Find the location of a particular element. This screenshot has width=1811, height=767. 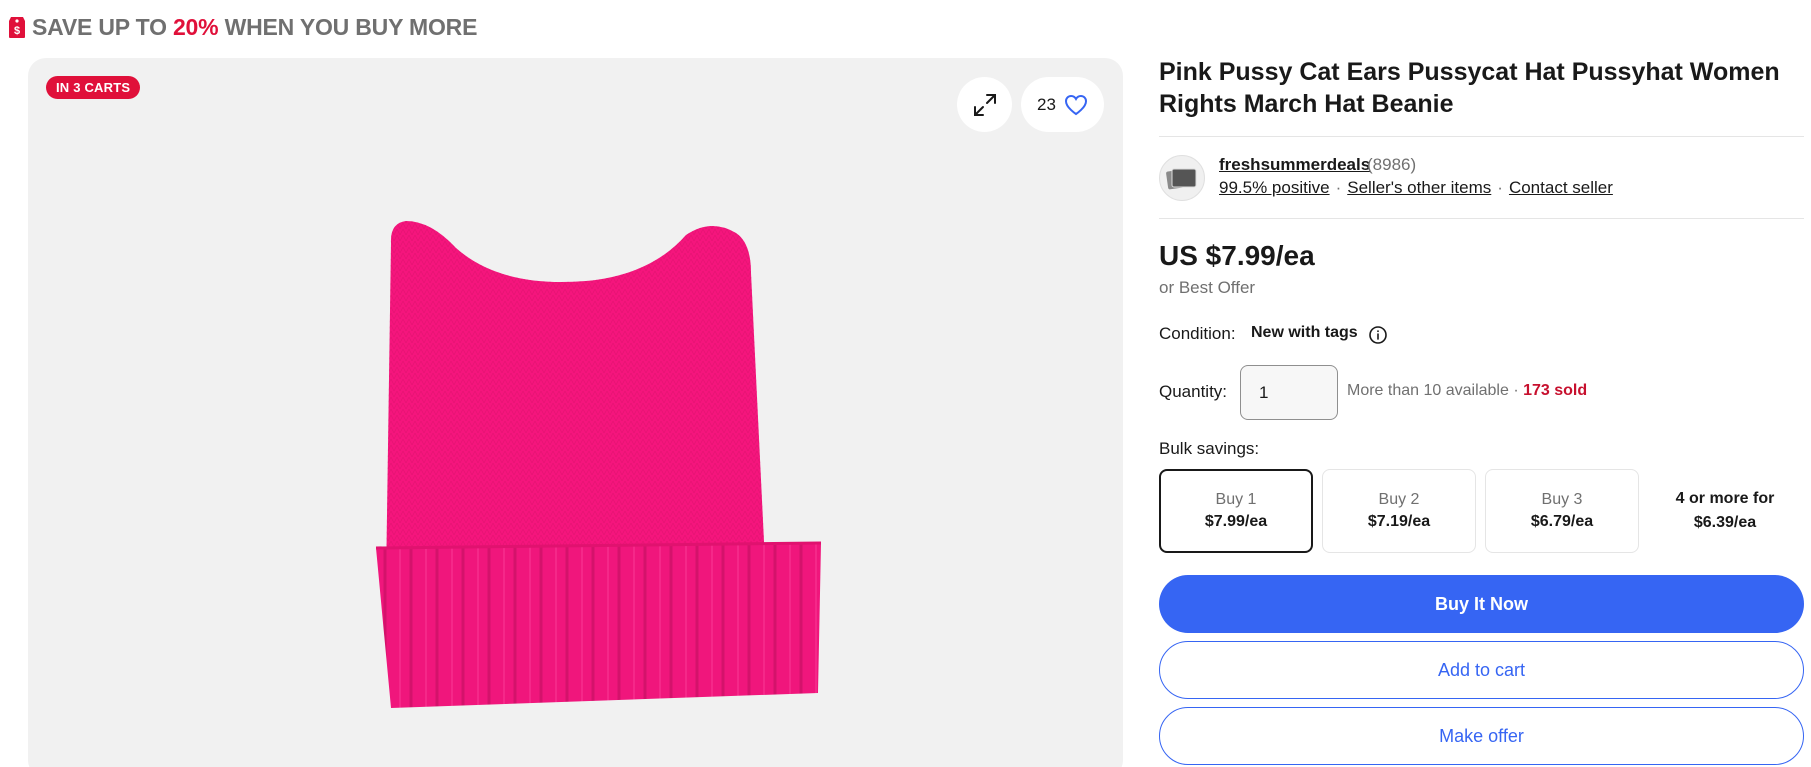

tier-price: $7.99/ea is located at coordinates (1236, 521).